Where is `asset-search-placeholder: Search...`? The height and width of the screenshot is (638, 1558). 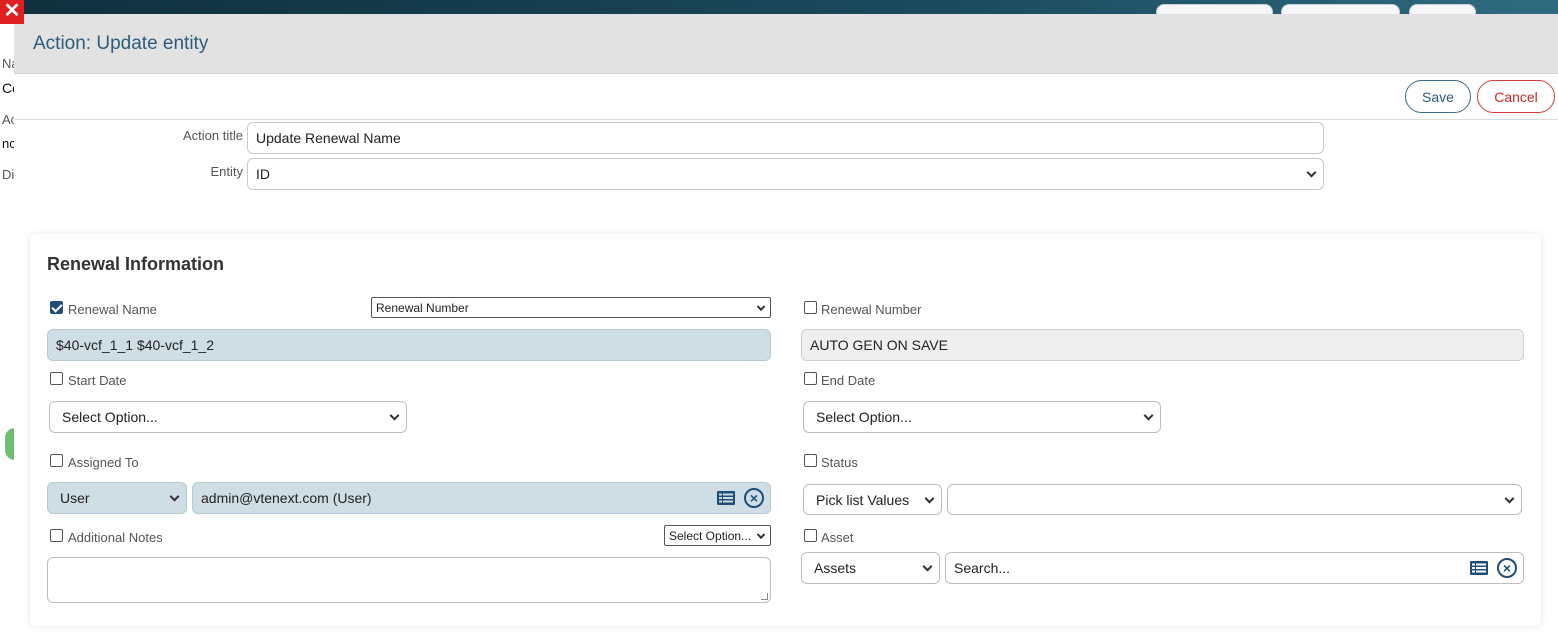
asset-search-placeholder: Search... is located at coordinates (982, 568).